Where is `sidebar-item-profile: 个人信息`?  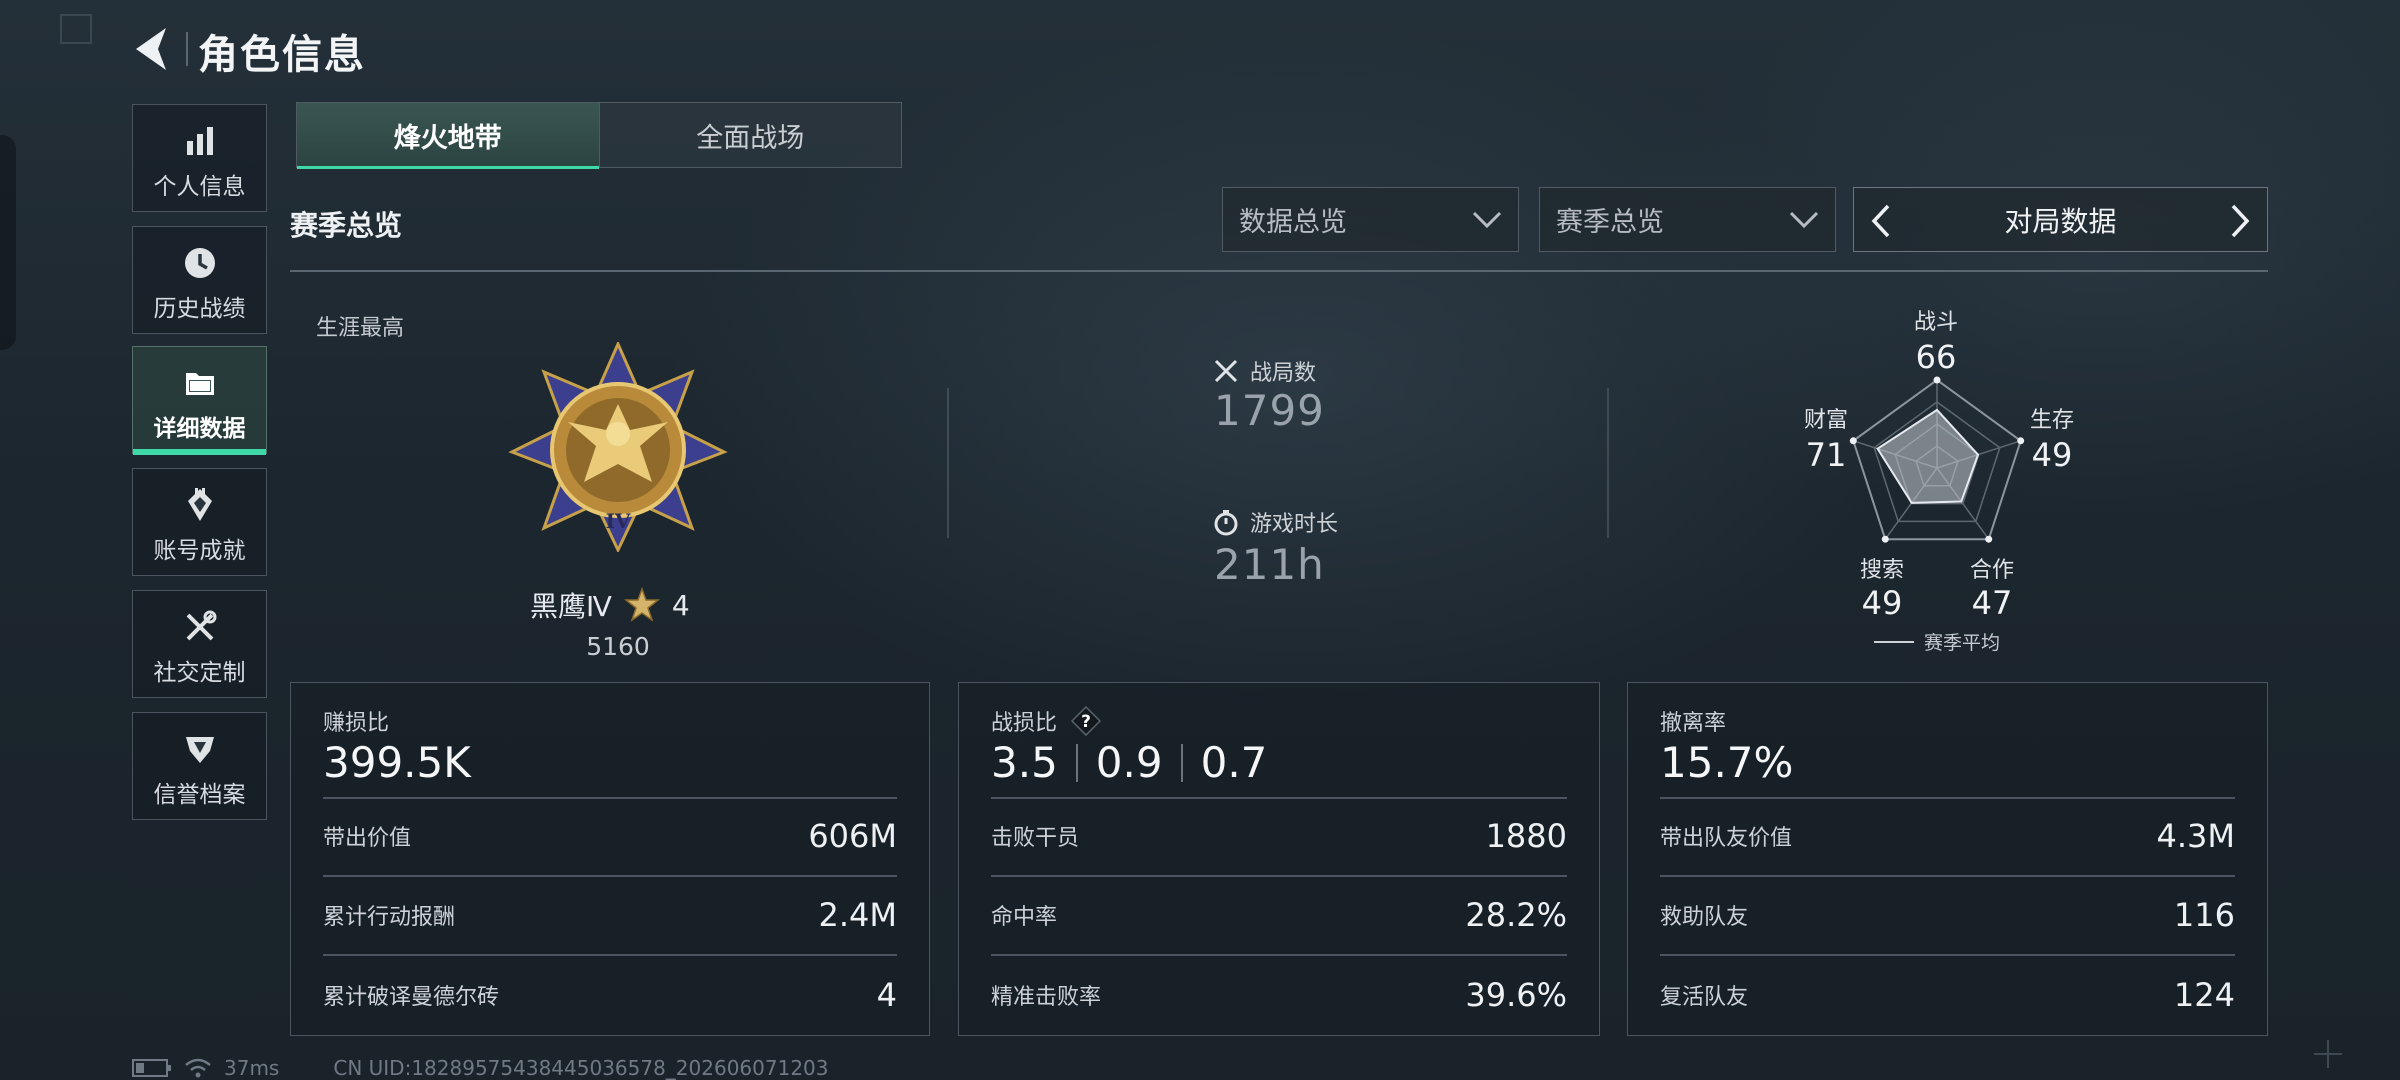
sidebar-item-profile: 个人信息 is located at coordinates (199, 158).